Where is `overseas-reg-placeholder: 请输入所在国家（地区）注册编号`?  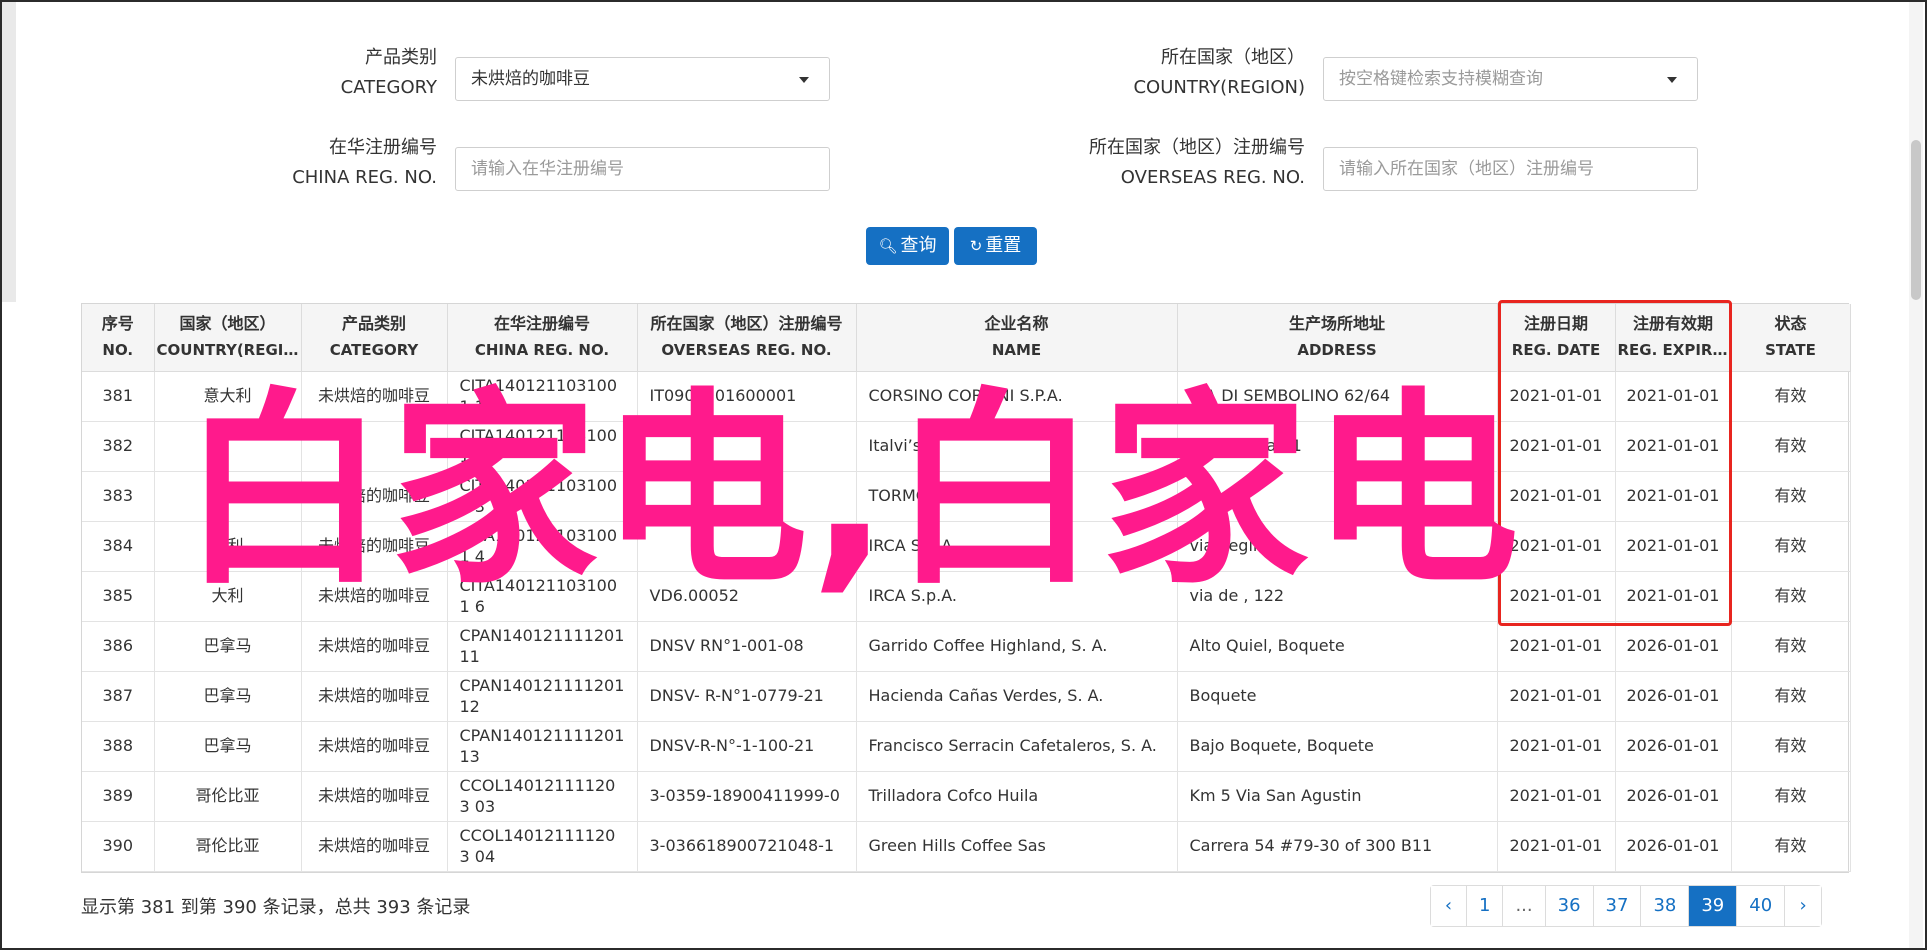 overseas-reg-placeholder: 请输入所在国家（地区）注册编号 is located at coordinates (1466, 169).